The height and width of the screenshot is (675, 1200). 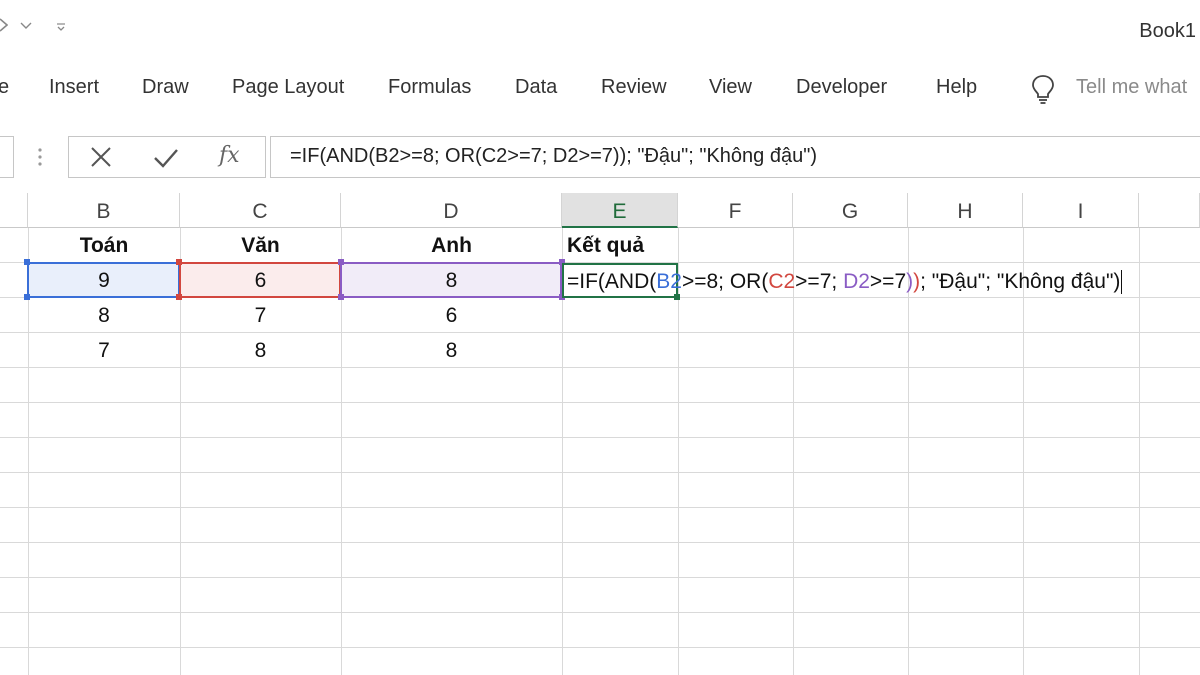 What do you see at coordinates (74, 87) in the screenshot?
I see `tab-insert: Insert` at bounding box center [74, 87].